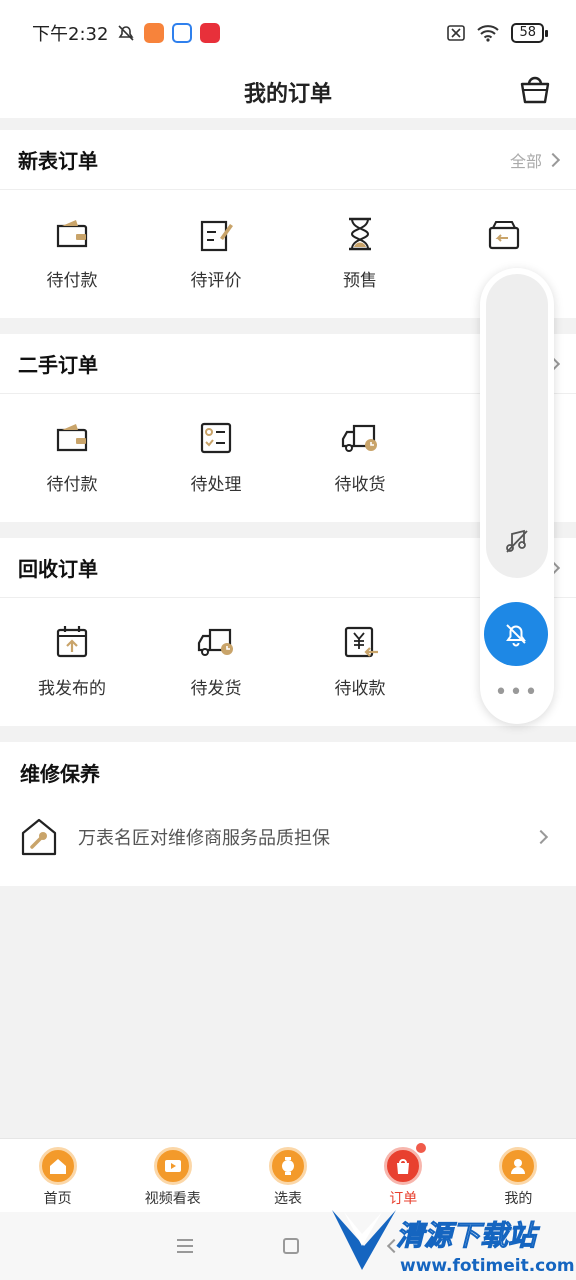 The width and height of the screenshot is (576, 1280). I want to click on repair-guarantee-text: 万表名匠对维修商服务品质担保, so click(204, 838).